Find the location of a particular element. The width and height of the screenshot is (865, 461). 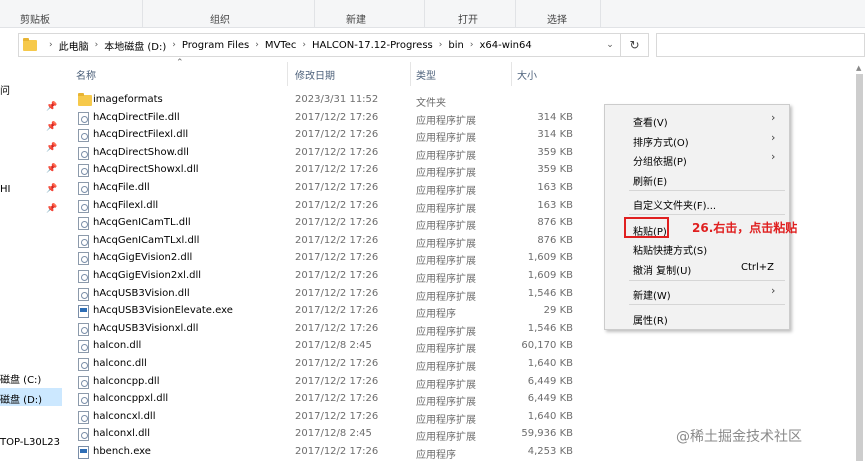

ribbon-group-organize: 组织 is located at coordinates (220, 18).